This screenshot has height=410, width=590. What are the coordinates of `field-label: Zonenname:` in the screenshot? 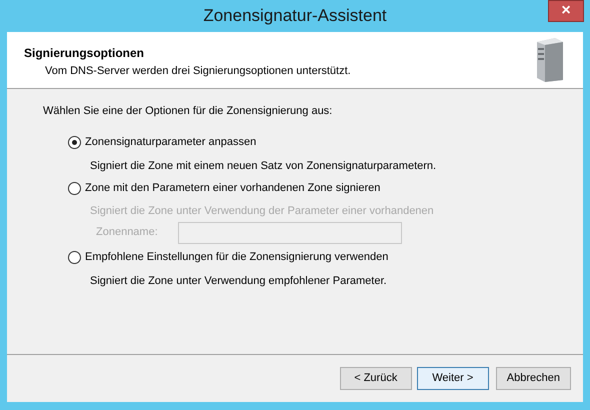 It's located at (127, 232).